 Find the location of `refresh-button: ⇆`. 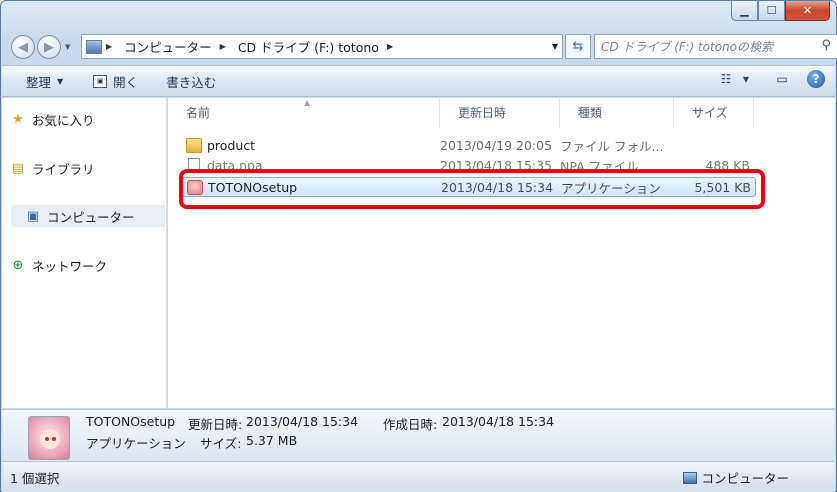

refresh-button: ⇆ is located at coordinates (578, 46).